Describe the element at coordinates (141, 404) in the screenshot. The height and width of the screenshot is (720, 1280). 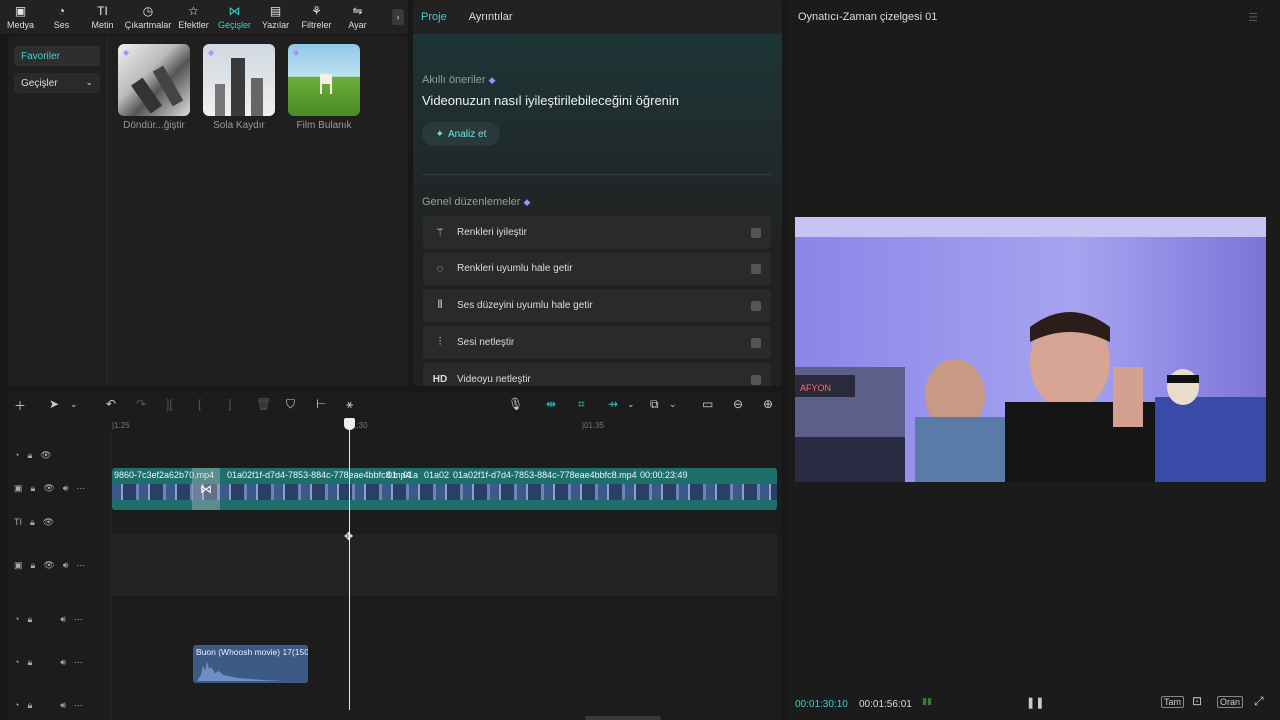
I see `redo-icon: ↷` at that location.